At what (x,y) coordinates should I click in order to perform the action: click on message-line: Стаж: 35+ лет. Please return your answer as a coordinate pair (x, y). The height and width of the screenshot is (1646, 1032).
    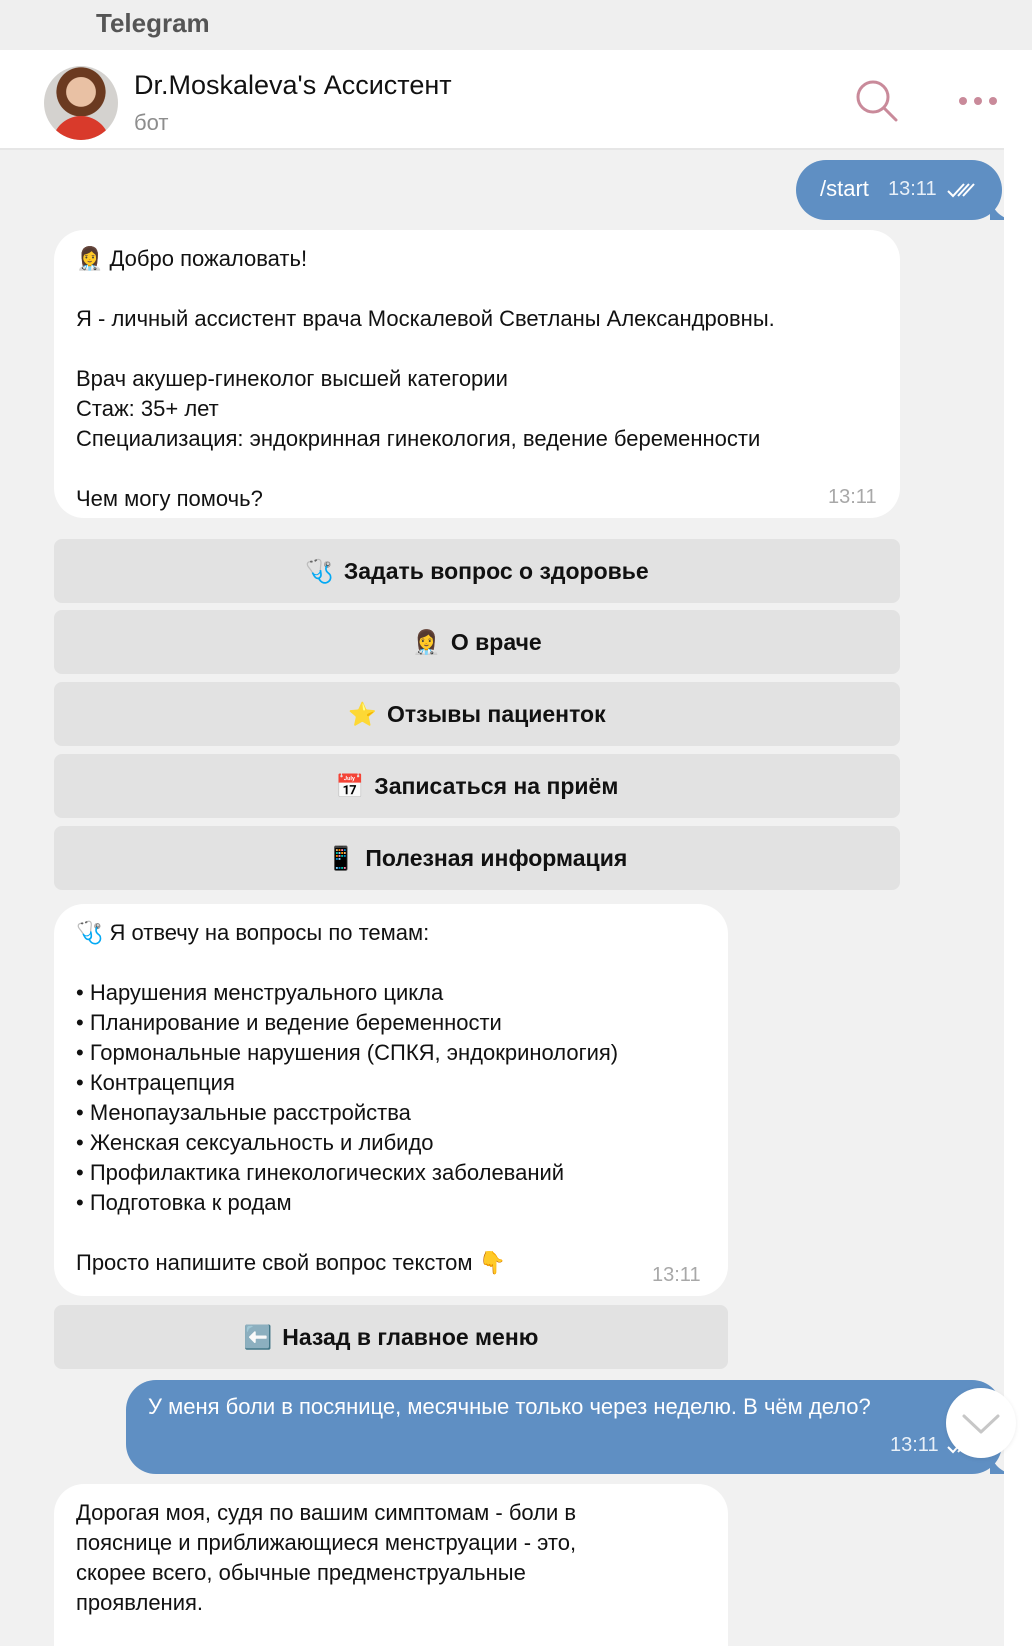
    Looking at the image, I should click on (147, 408).